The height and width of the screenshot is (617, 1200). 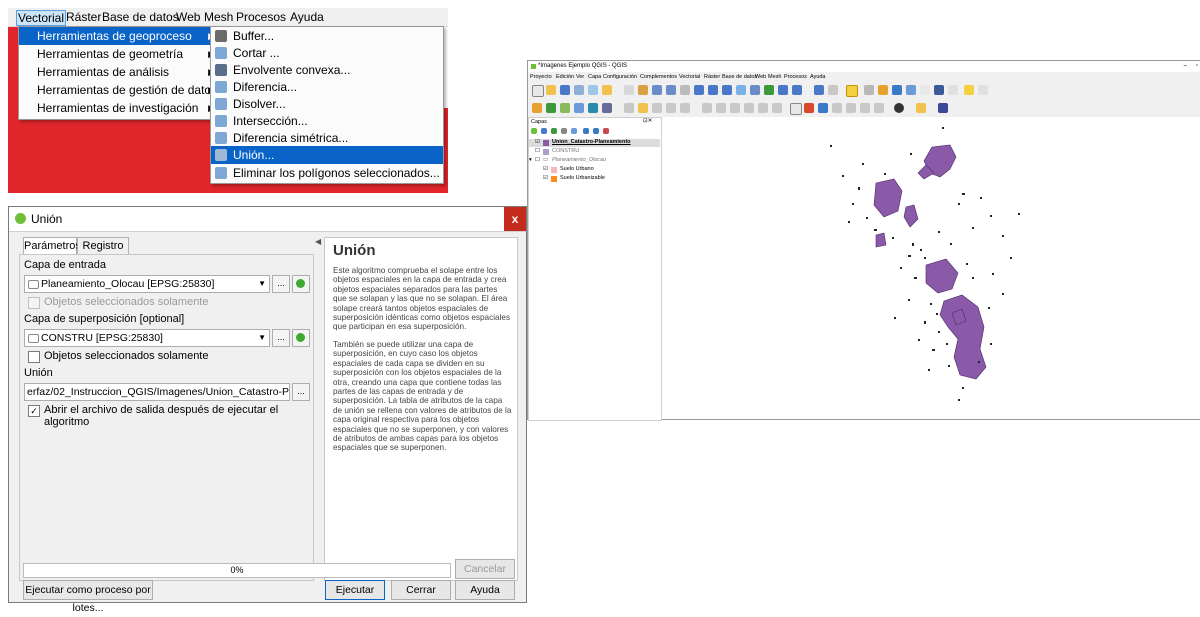 What do you see at coordinates (565, 90) in the screenshot?
I see `save-project-icon` at bounding box center [565, 90].